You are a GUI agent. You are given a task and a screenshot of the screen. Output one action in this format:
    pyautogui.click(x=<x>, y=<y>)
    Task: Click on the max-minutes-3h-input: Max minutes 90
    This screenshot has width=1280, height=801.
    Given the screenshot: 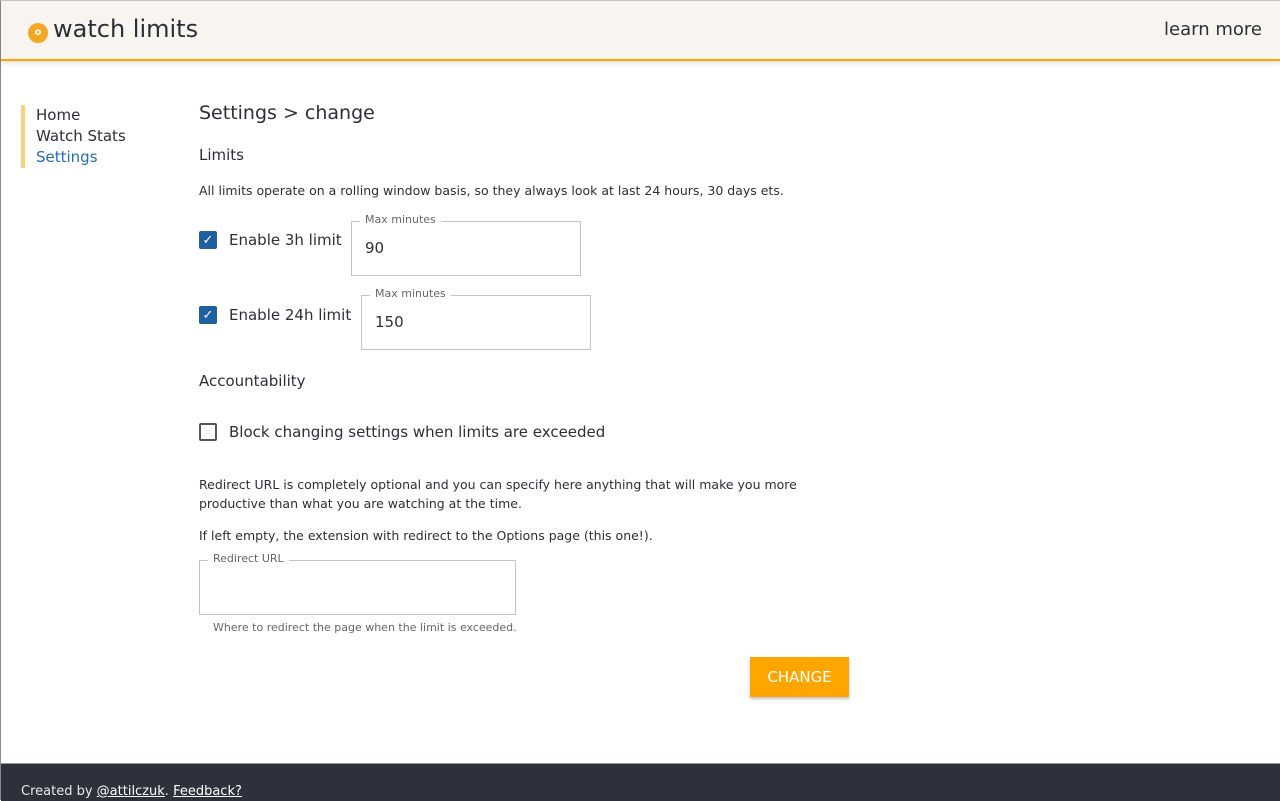 What is the action you would take?
    pyautogui.click(x=466, y=244)
    